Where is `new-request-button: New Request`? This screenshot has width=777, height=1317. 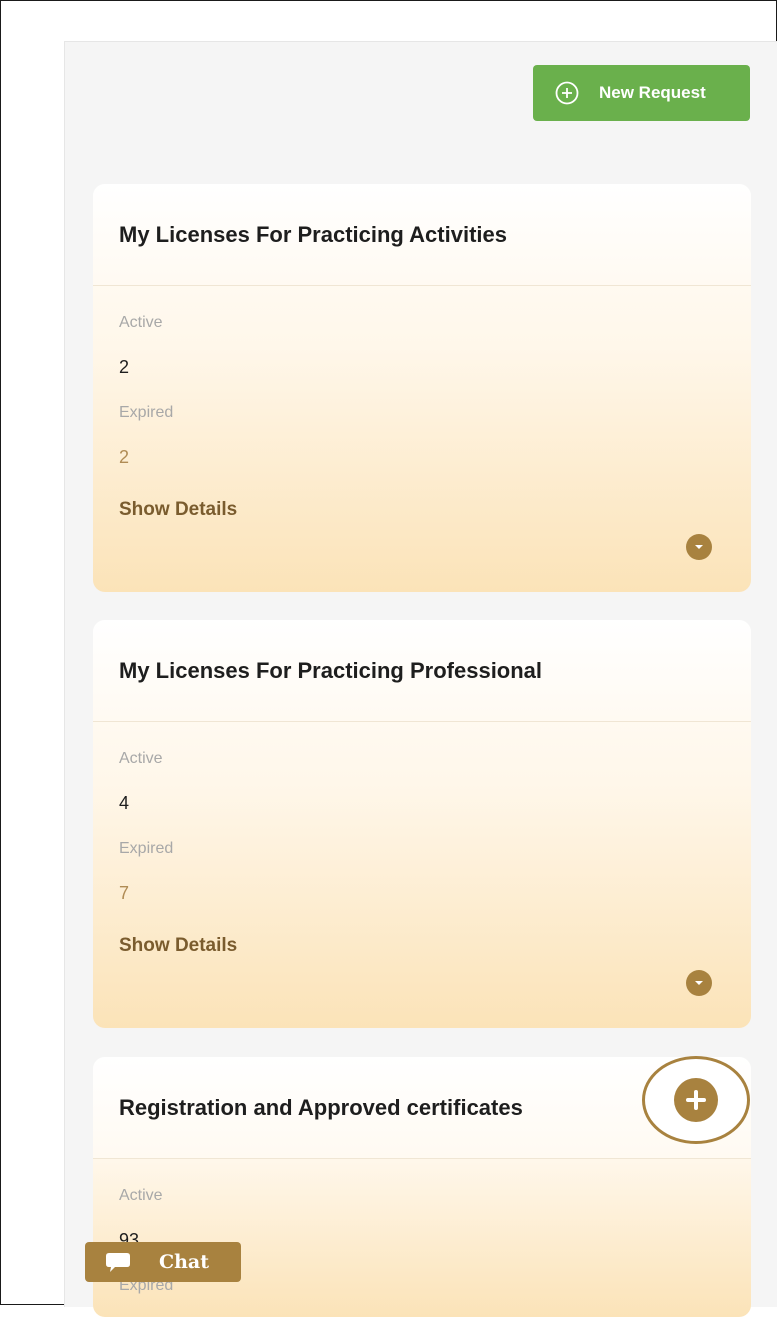
new-request-button: New Request is located at coordinates (641, 93).